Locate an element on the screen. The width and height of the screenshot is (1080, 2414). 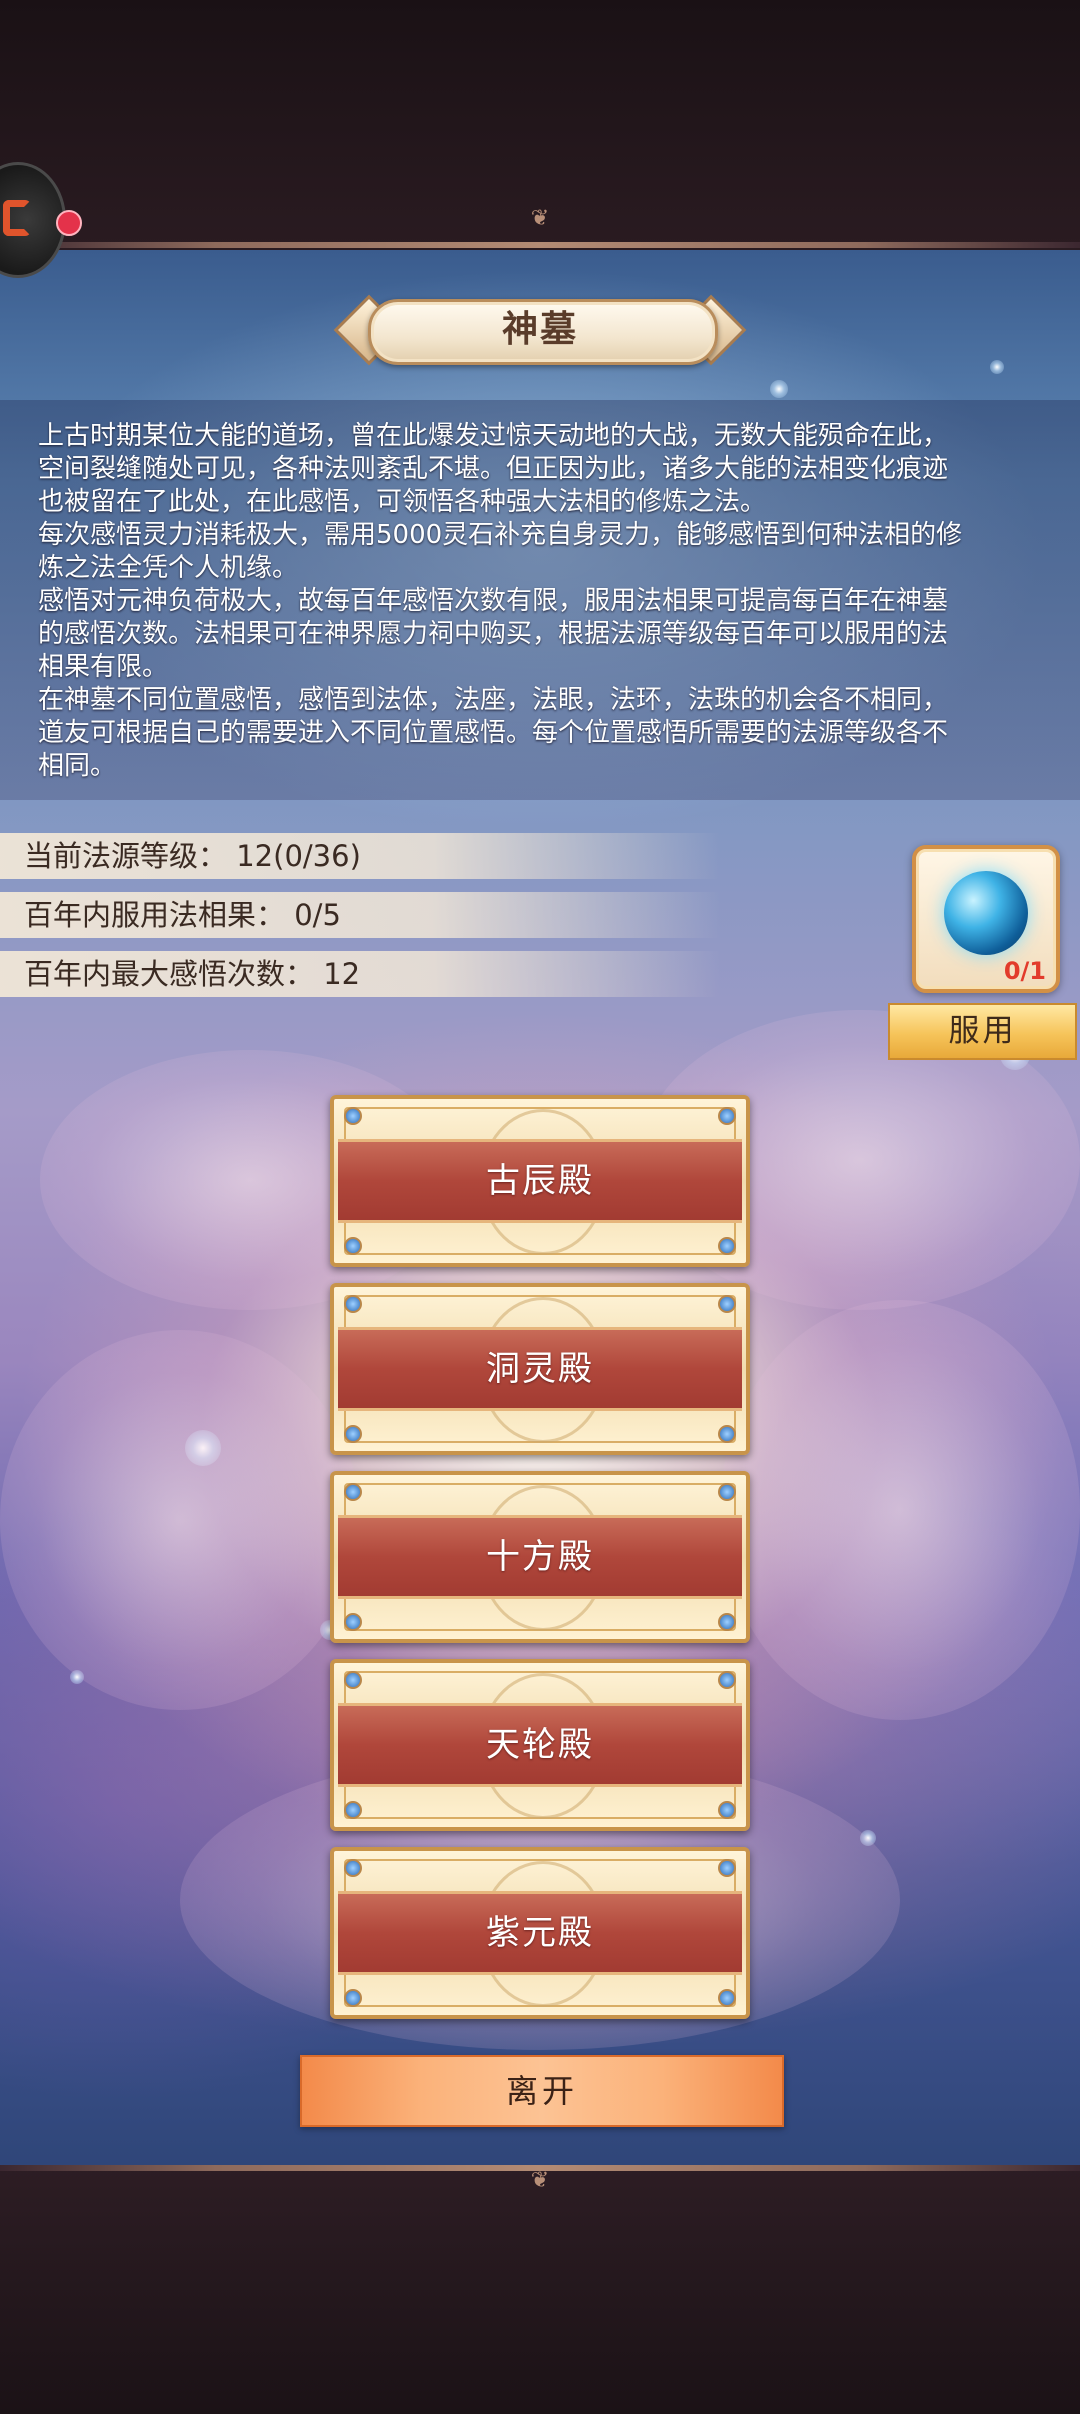
back-icon is located at coordinates (17, 218).